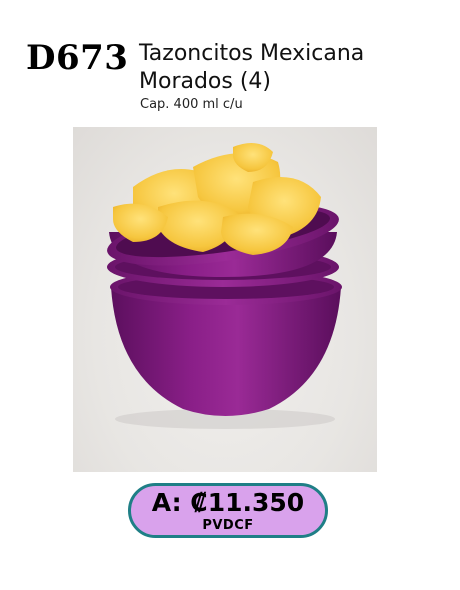 The width and height of the screenshot is (460, 590). Describe the element at coordinates (228, 502) in the screenshot. I see `price-label: A: ₡11.350` at that location.